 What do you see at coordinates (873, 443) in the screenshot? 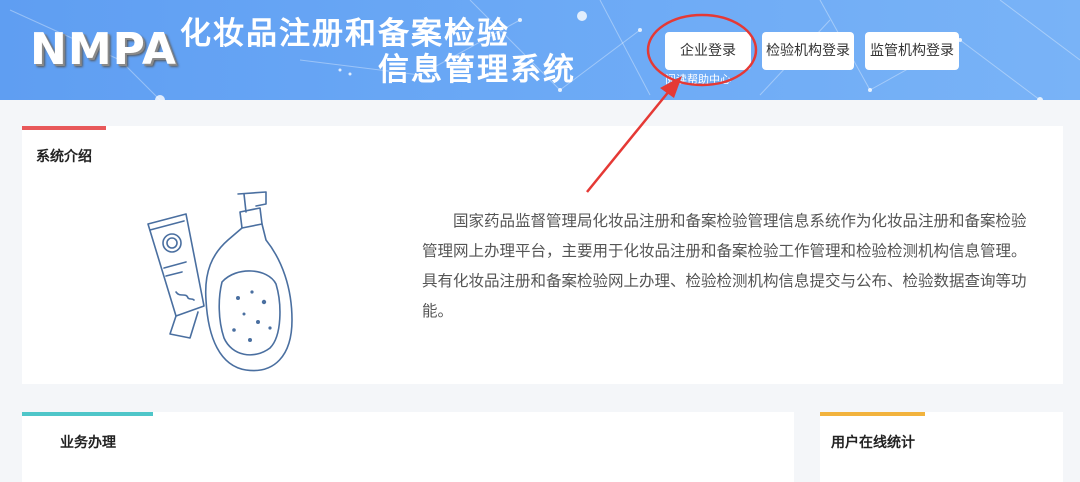
I see `online-stats-title: 用户在线统计` at bounding box center [873, 443].